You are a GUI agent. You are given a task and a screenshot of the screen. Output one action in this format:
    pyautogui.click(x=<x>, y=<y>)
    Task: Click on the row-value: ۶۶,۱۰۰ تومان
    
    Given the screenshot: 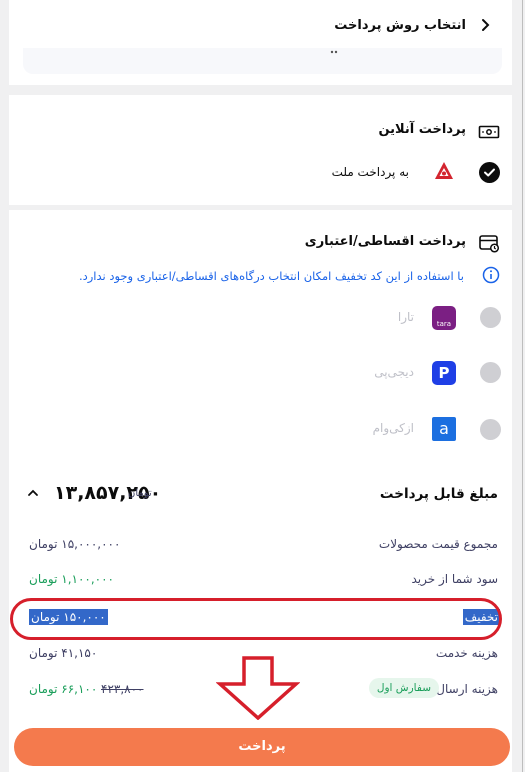 What is the action you would take?
    pyautogui.click(x=63, y=689)
    